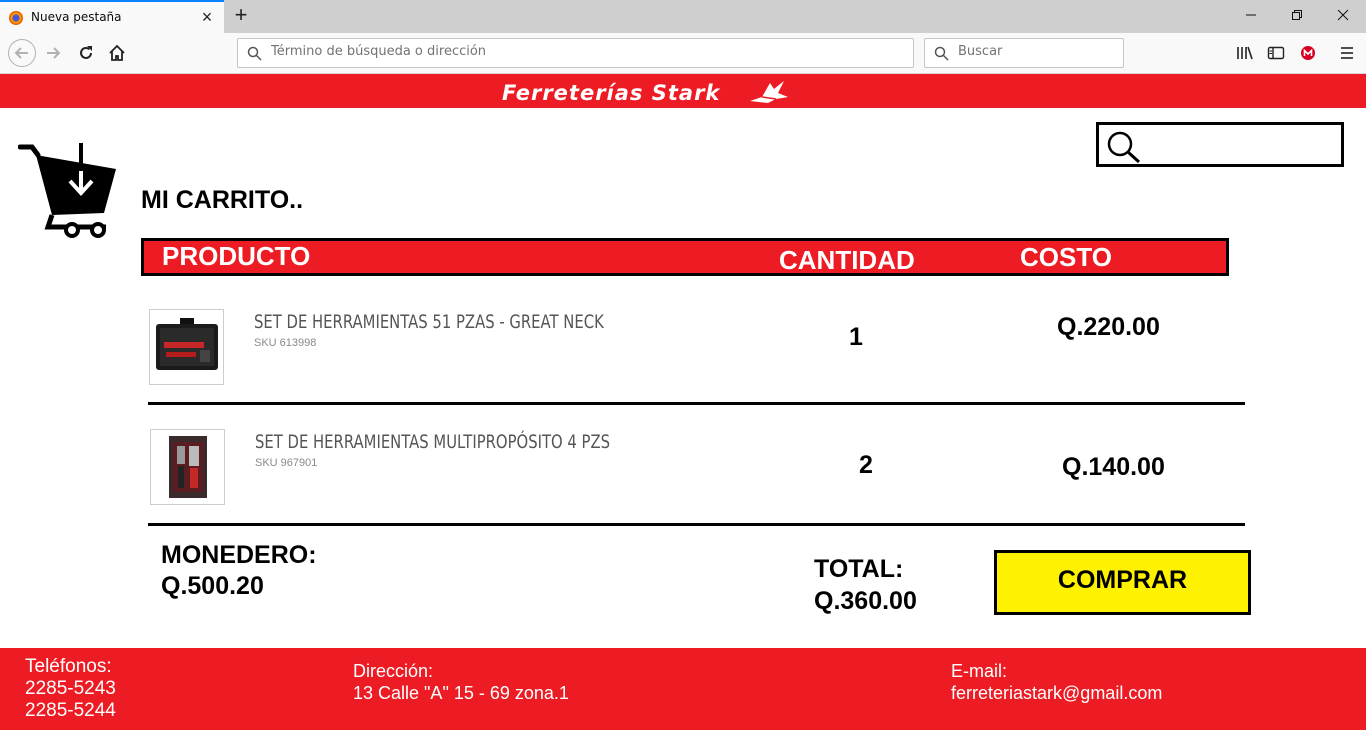  I want to click on tab-close-icon: ×, so click(207, 17).